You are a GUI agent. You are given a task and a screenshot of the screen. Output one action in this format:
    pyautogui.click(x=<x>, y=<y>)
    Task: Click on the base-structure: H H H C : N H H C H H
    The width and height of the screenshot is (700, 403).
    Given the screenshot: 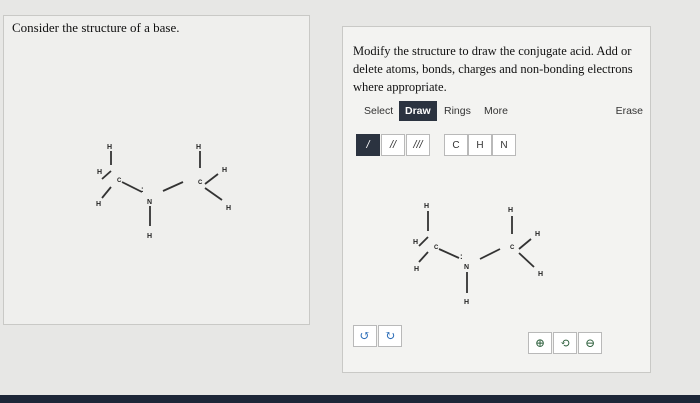 What is the action you would take?
    pyautogui.click(x=163, y=192)
    